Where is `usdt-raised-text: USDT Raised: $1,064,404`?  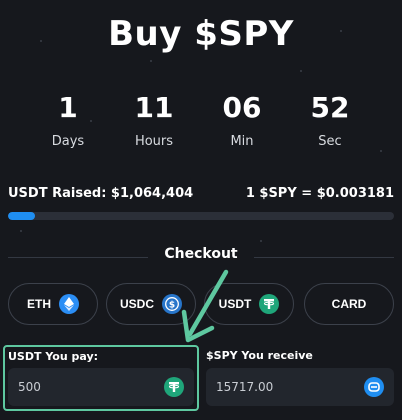 usdt-raised-text: USDT Raised: $1,064,404 is located at coordinates (101, 193).